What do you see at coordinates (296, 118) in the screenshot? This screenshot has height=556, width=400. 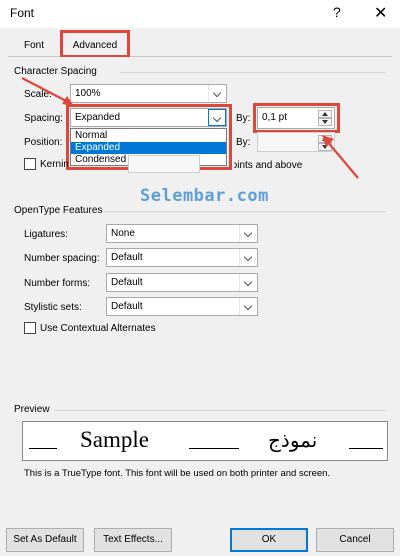 I see `highlight-by-spinner` at bounding box center [296, 118].